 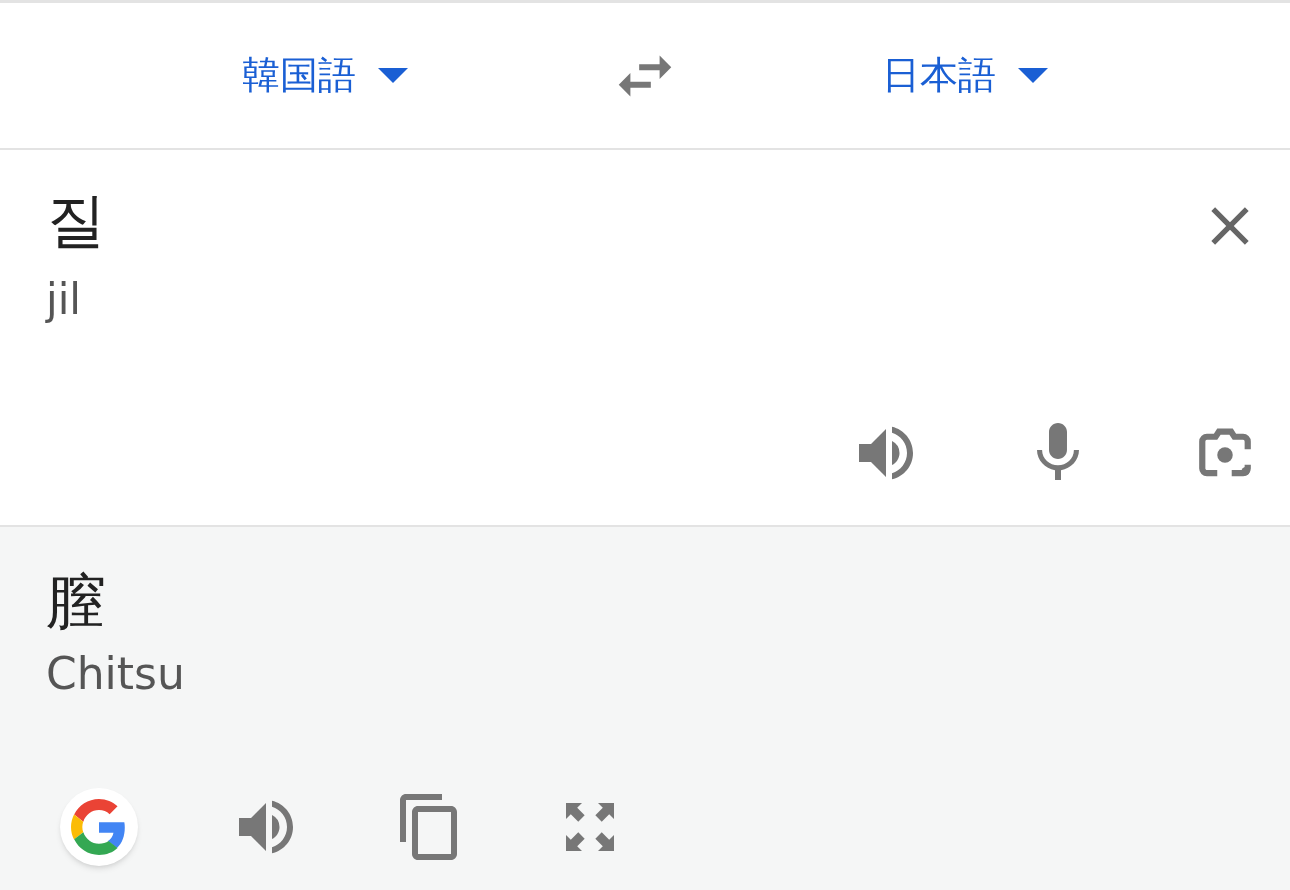 I want to click on source-language-dropdown: 韓国語, so click(x=325, y=75).